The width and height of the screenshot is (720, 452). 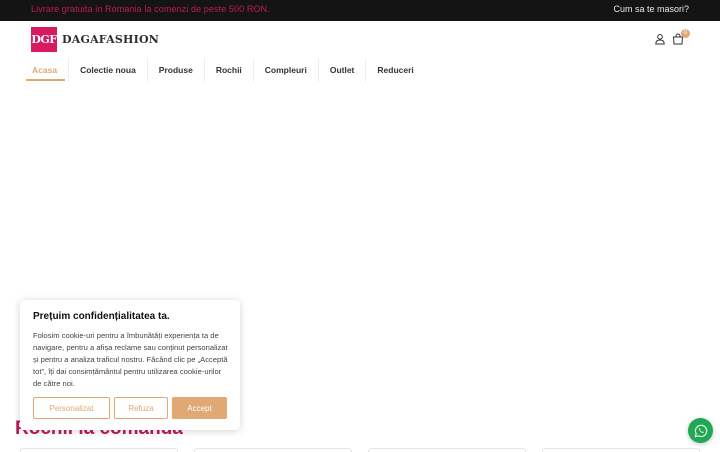 I want to click on cookie-reject-button: Refuza, so click(x=141, y=408).